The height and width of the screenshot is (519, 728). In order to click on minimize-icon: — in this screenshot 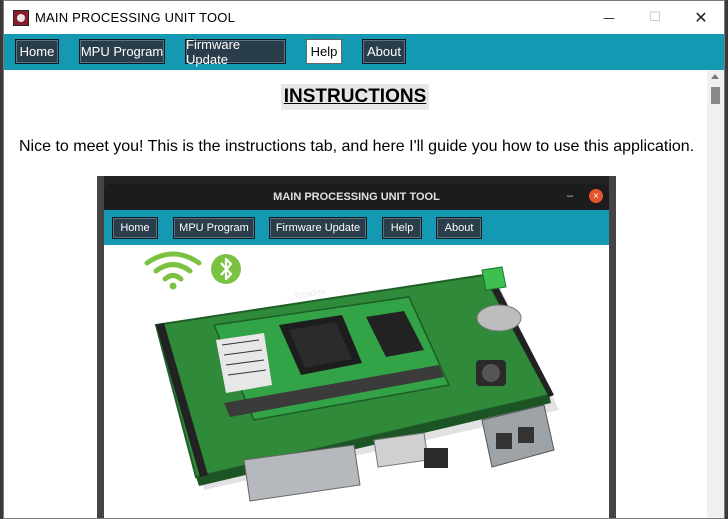, I will do `click(609, 17)`.